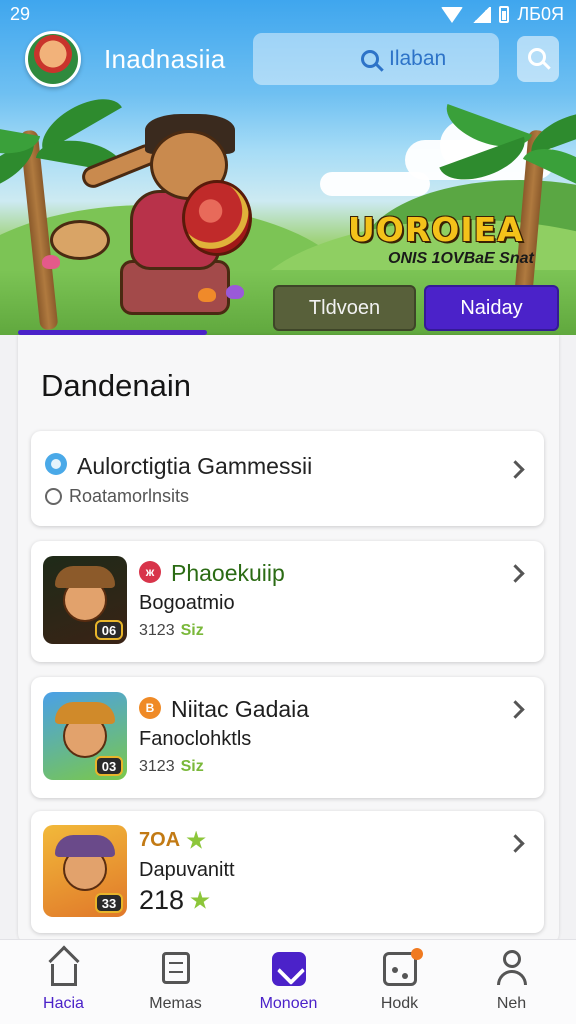 This screenshot has width=576, height=1024. Describe the element at coordinates (287, 872) in the screenshot. I see `list-item: 33 7OA Dapuvanitt 218` at that location.